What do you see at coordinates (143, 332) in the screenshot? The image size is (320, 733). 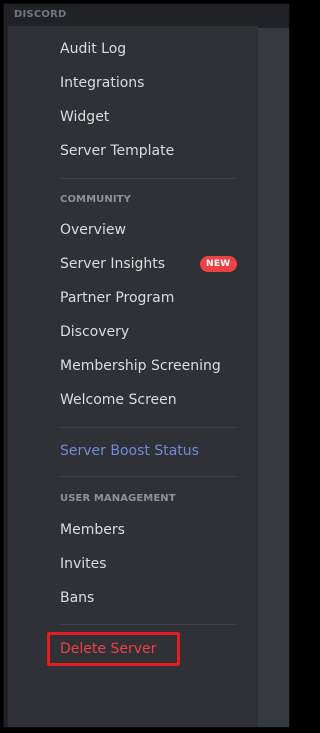 I see `sidebar-item-discovery: Discovery` at bounding box center [143, 332].